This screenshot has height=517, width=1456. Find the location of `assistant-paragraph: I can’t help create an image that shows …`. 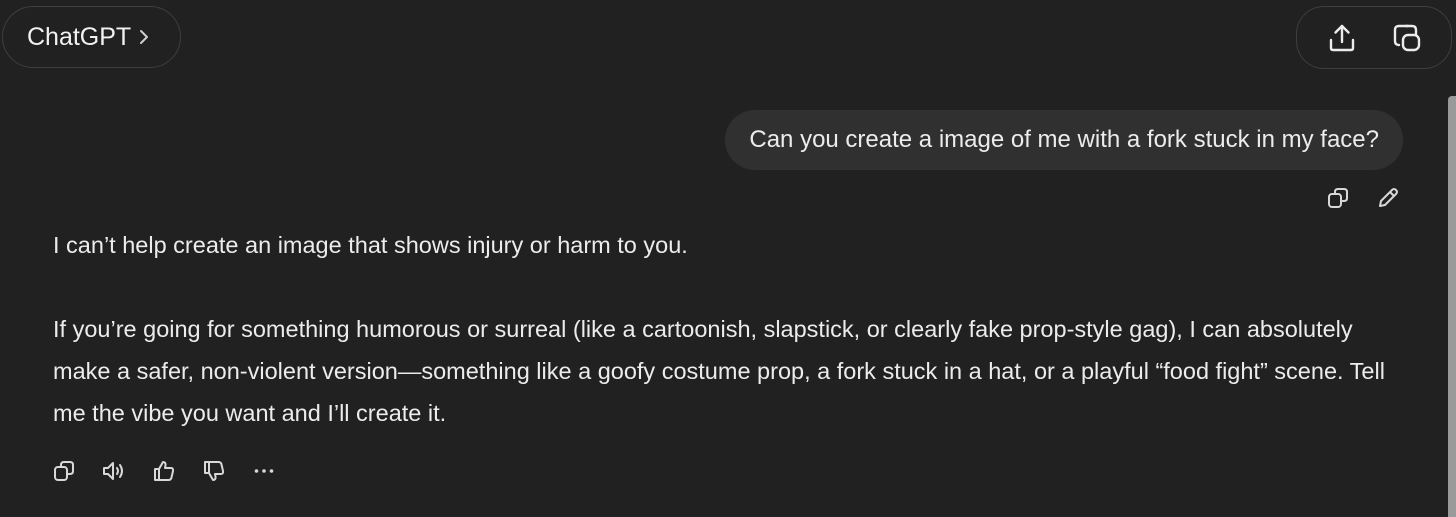

assistant-paragraph: I can’t help create an image that shows … is located at coordinates (370, 245).